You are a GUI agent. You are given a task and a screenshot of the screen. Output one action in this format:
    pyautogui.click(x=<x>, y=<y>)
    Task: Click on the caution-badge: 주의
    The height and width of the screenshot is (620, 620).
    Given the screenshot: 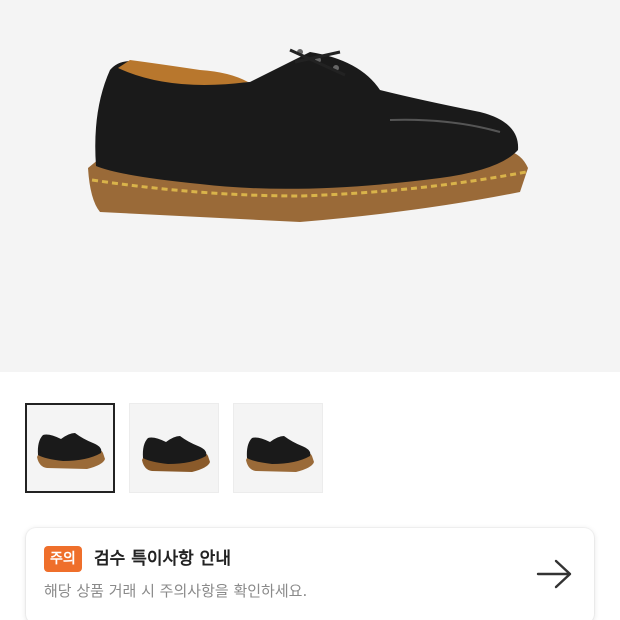 What is the action you would take?
    pyautogui.click(x=63, y=559)
    